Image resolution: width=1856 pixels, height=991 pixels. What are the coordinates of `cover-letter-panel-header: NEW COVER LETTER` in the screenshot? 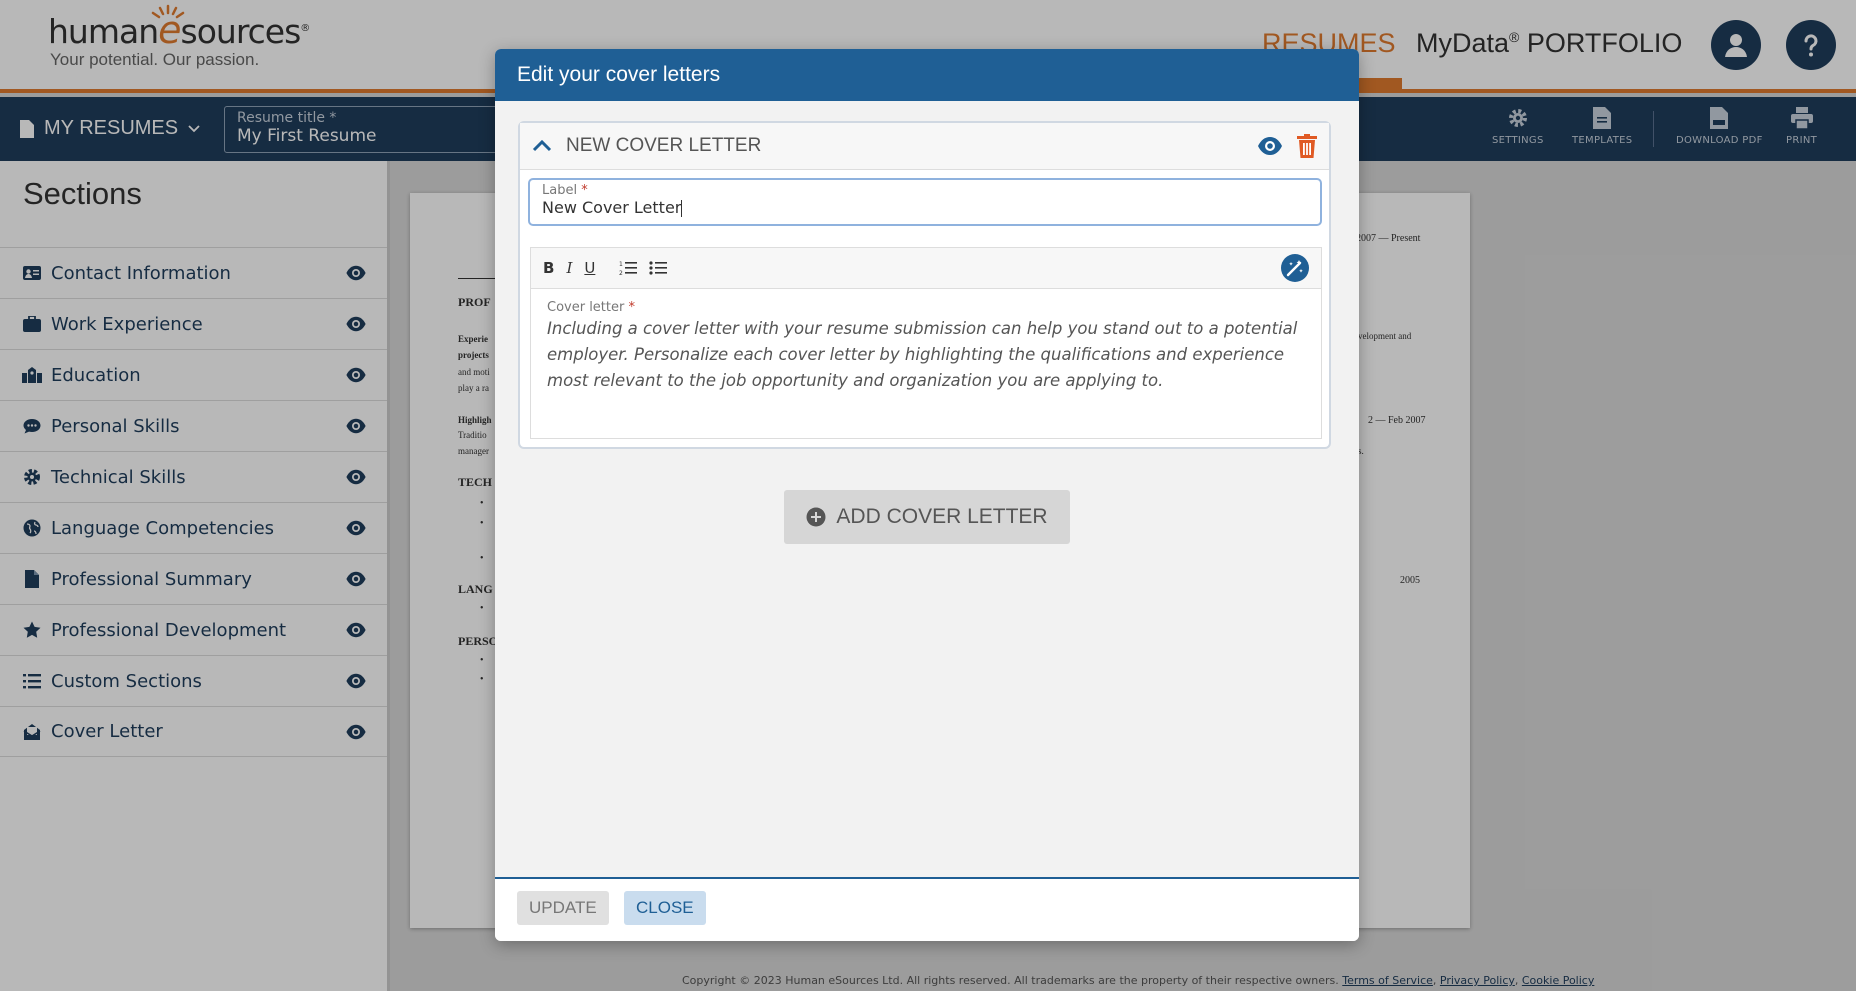 It's located at (924, 146).